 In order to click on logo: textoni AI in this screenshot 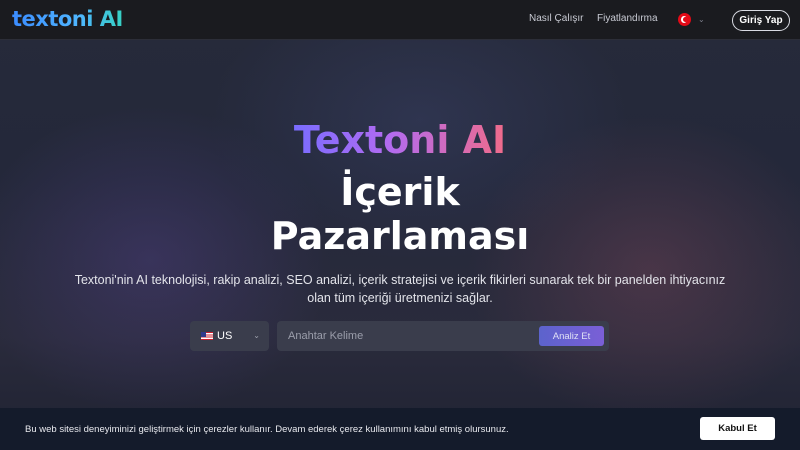, I will do `click(67, 19)`.